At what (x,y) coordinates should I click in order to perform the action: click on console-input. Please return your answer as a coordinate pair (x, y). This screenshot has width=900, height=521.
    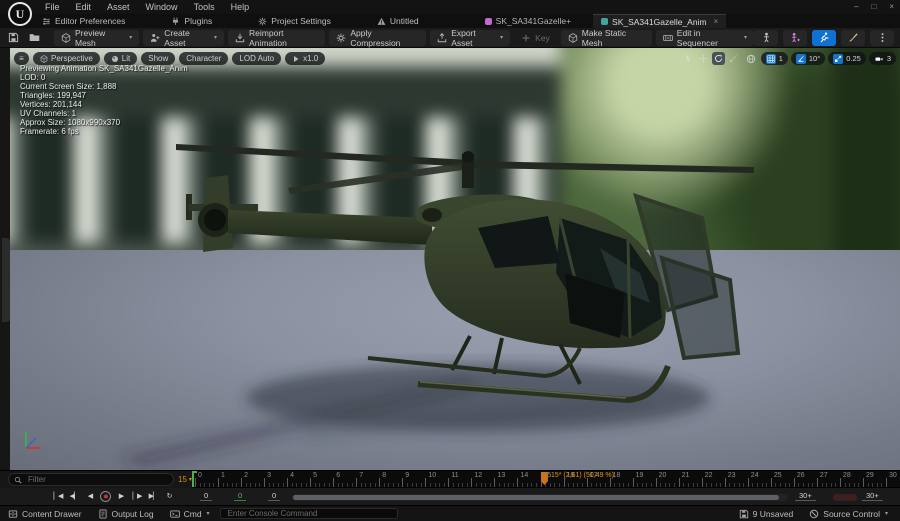
    Looking at the image, I should click on (308, 513).